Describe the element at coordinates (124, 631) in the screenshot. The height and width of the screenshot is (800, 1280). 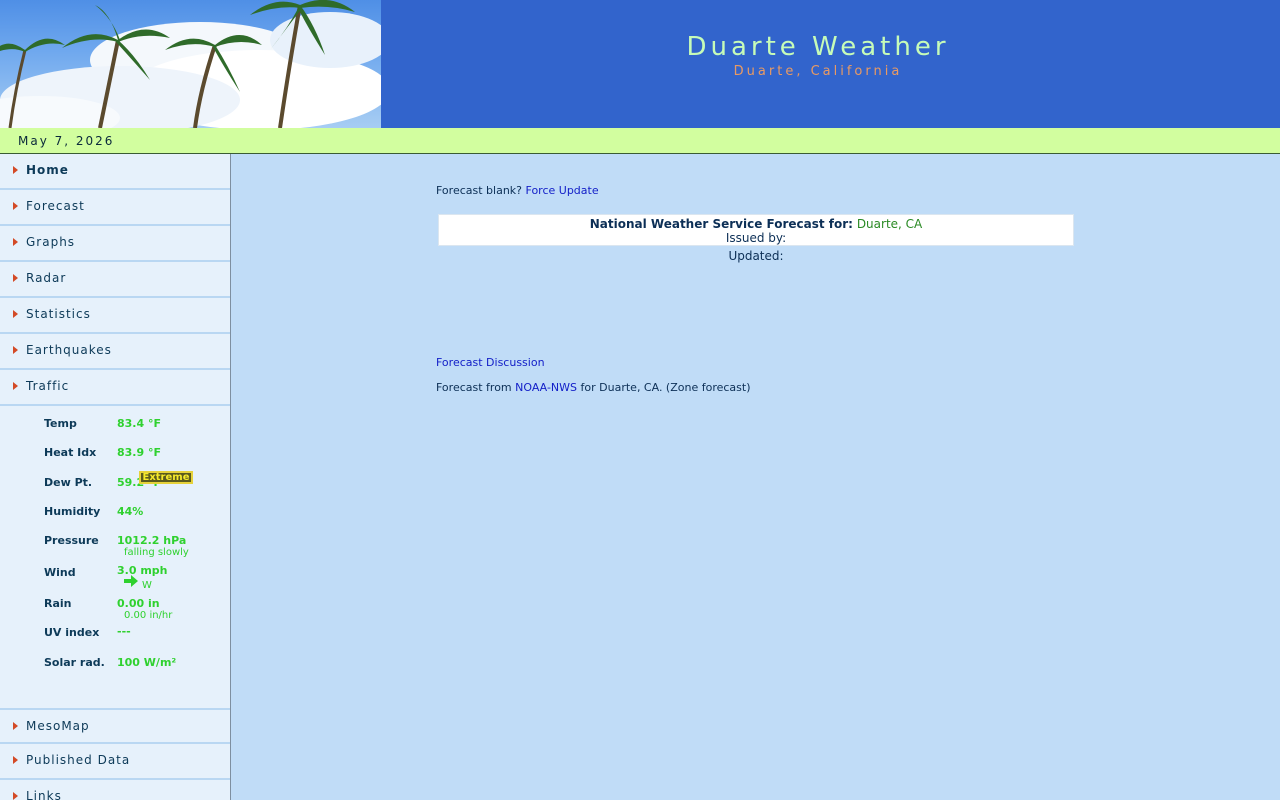
I see `uv-index-value: ---` at that location.